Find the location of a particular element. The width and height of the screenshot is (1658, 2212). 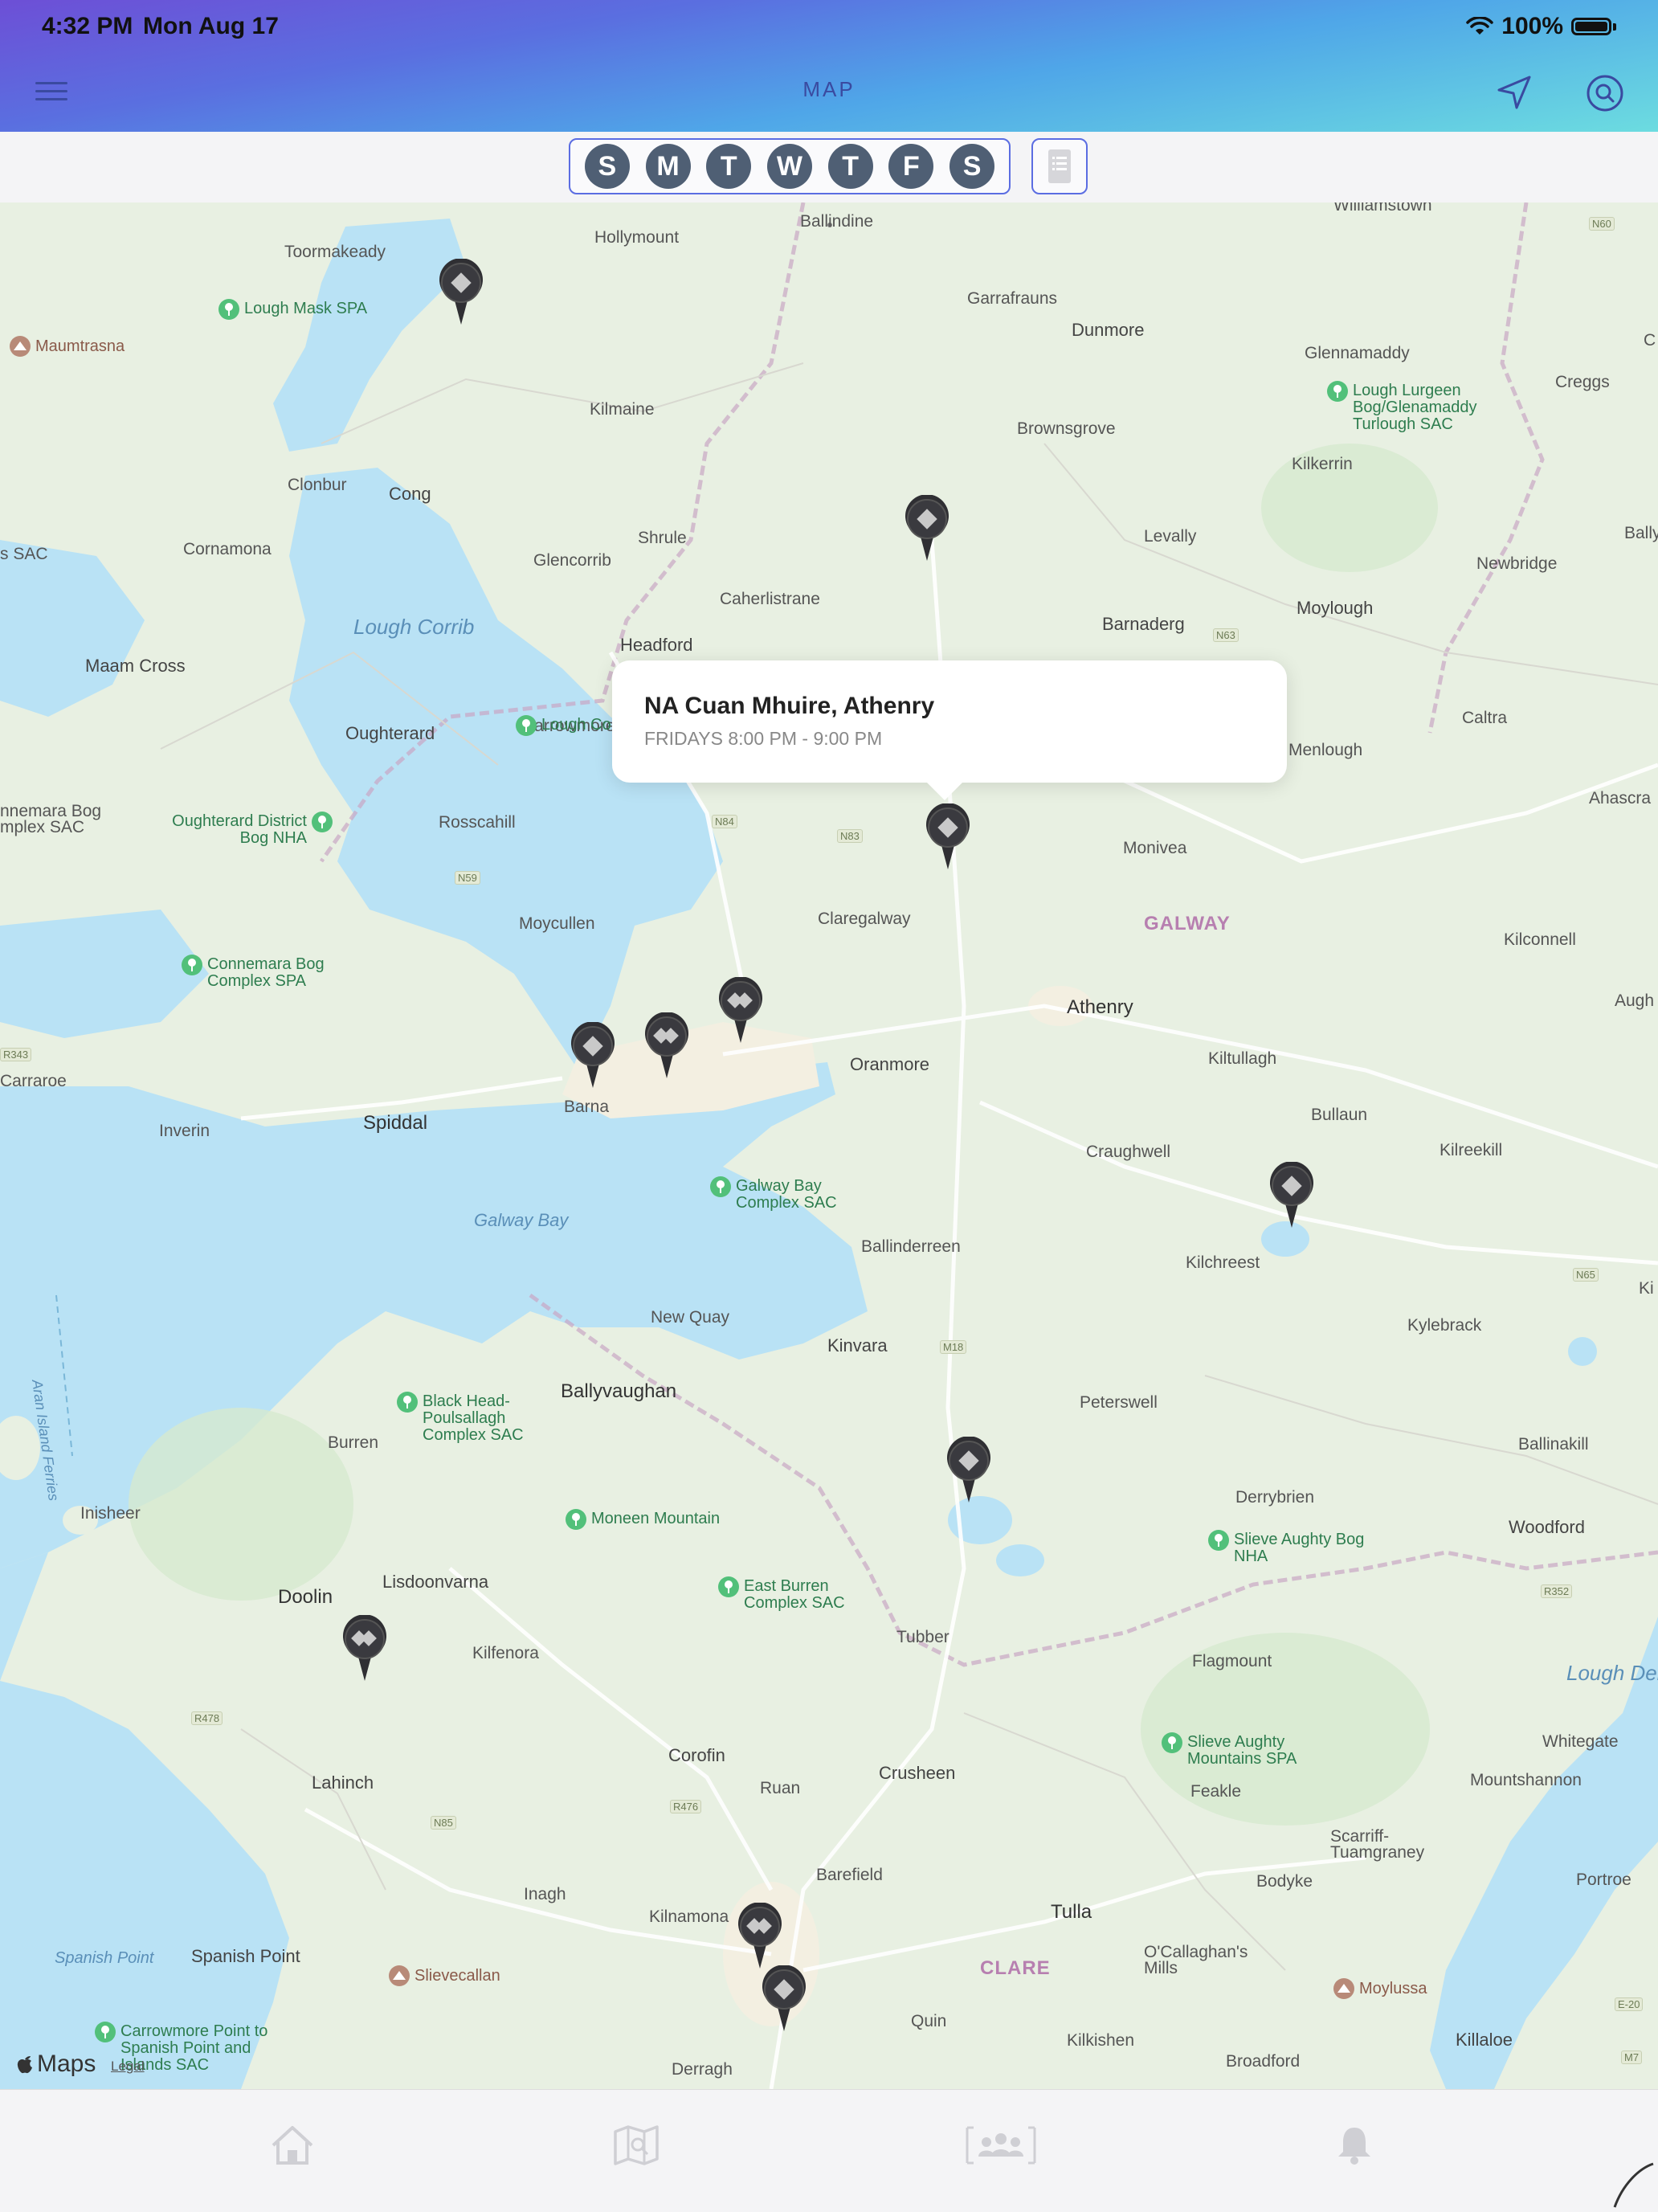

park-galway-bay: Galway Bay Complex SAC is located at coordinates (782, 1194).